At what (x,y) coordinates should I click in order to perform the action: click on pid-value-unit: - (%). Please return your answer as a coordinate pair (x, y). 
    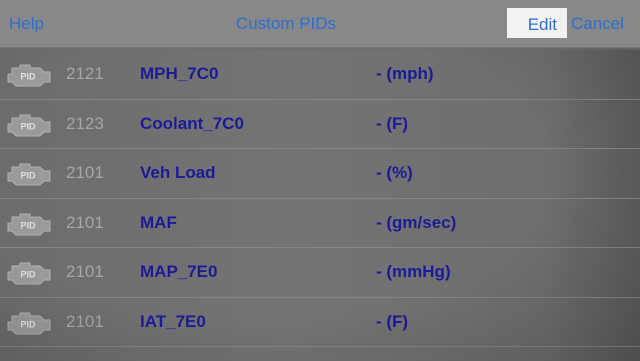
    Looking at the image, I should click on (394, 172).